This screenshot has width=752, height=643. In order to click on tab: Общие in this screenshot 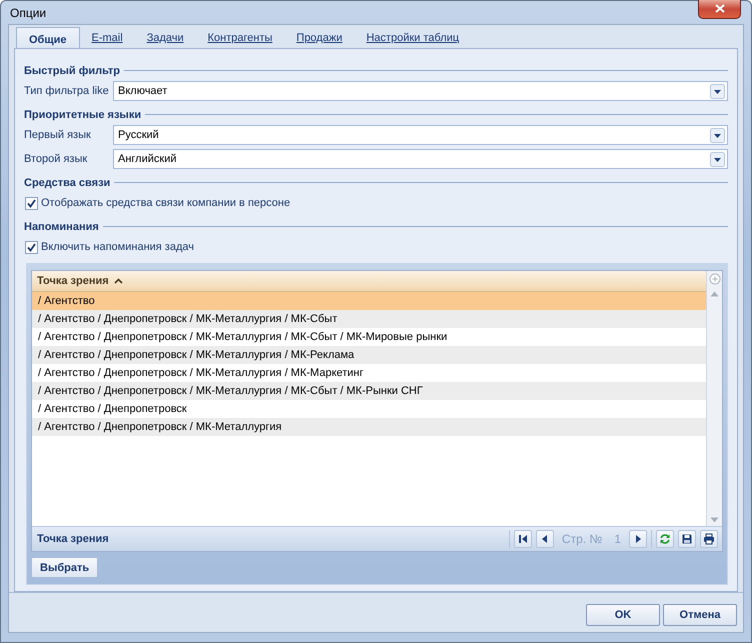, I will do `click(48, 37)`.